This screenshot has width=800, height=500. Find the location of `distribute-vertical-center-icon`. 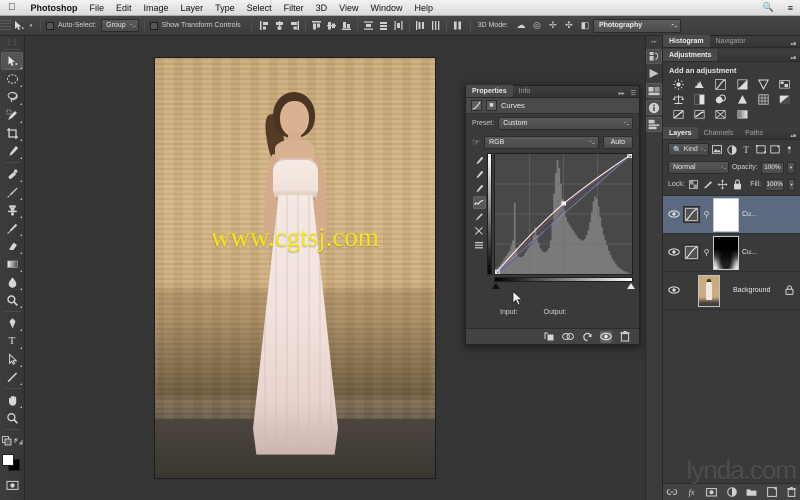

distribute-vertical-center-icon is located at coordinates (383, 26).